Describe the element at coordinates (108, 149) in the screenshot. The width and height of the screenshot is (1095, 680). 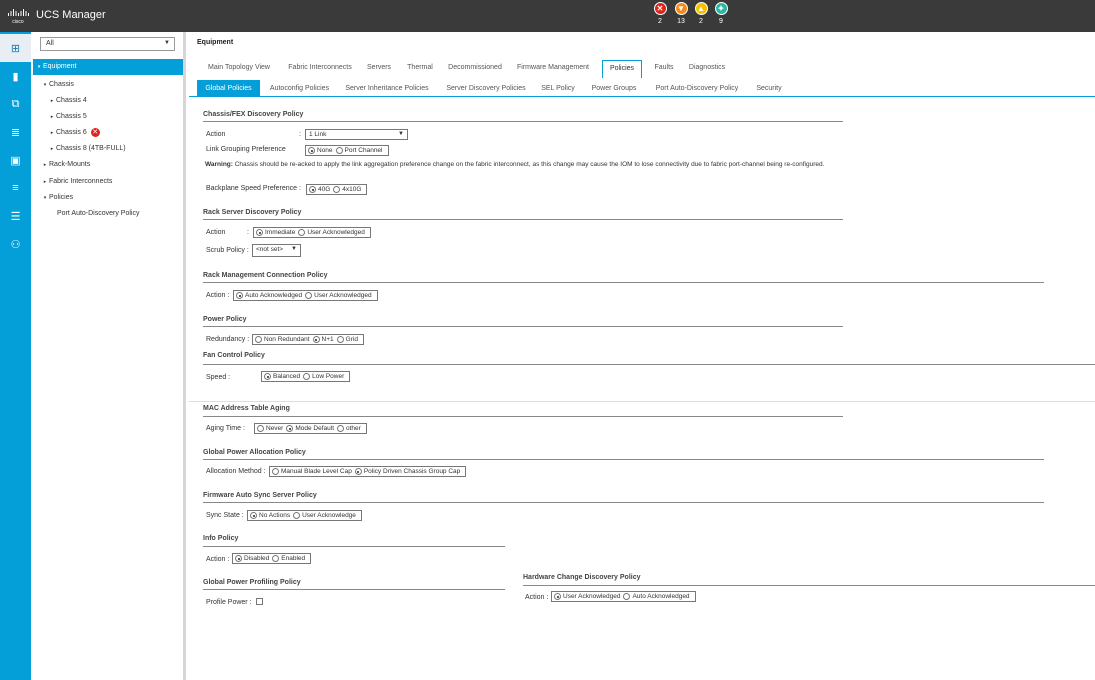
I see `tree-item-chassis-8: ▸ Chassis 8 (4TB-FULL)` at that location.